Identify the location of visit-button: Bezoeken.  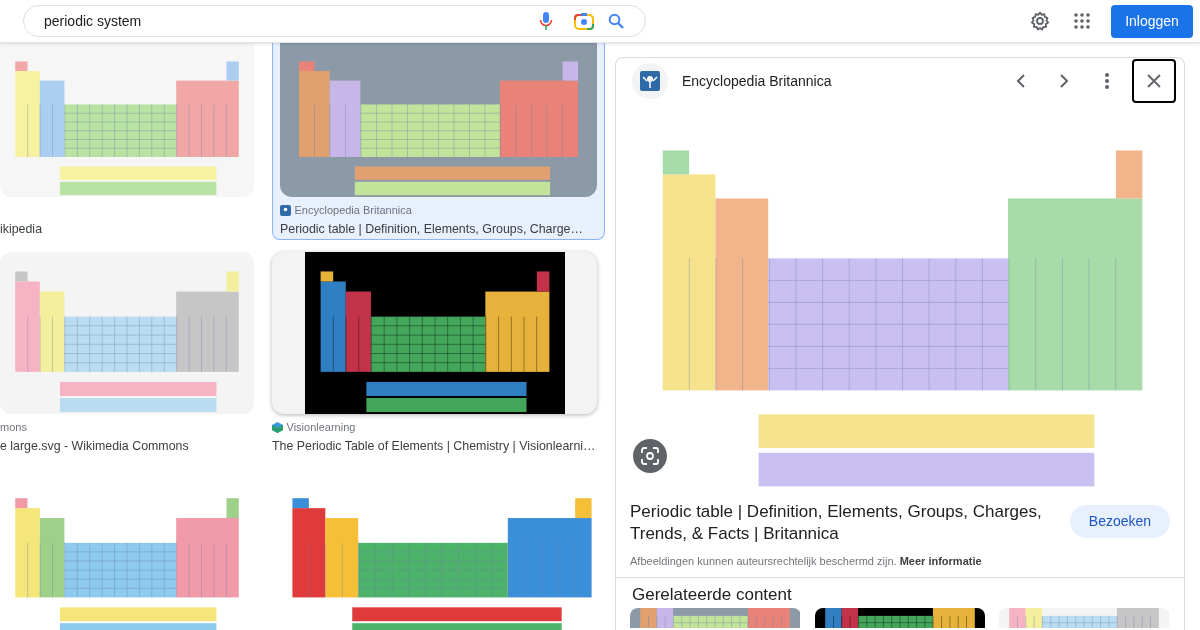
(1120, 521).